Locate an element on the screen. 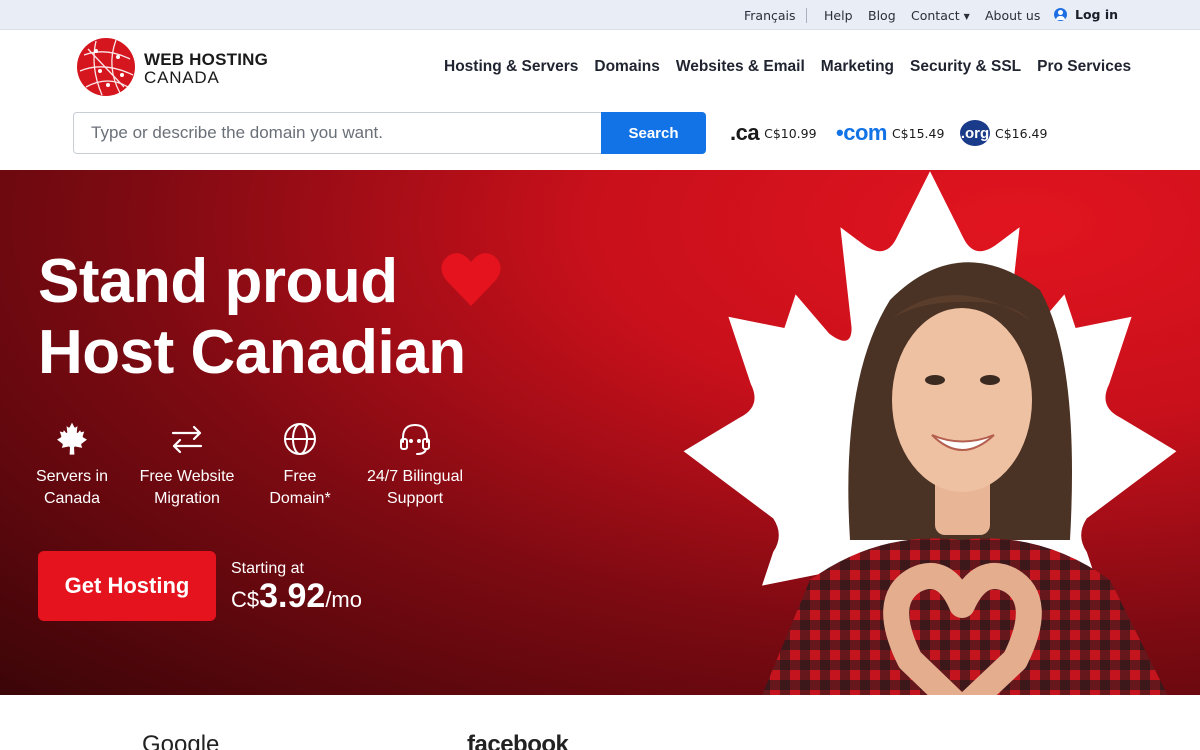 The image size is (1200, 750). login-link: Log in is located at coordinates (1086, 14).